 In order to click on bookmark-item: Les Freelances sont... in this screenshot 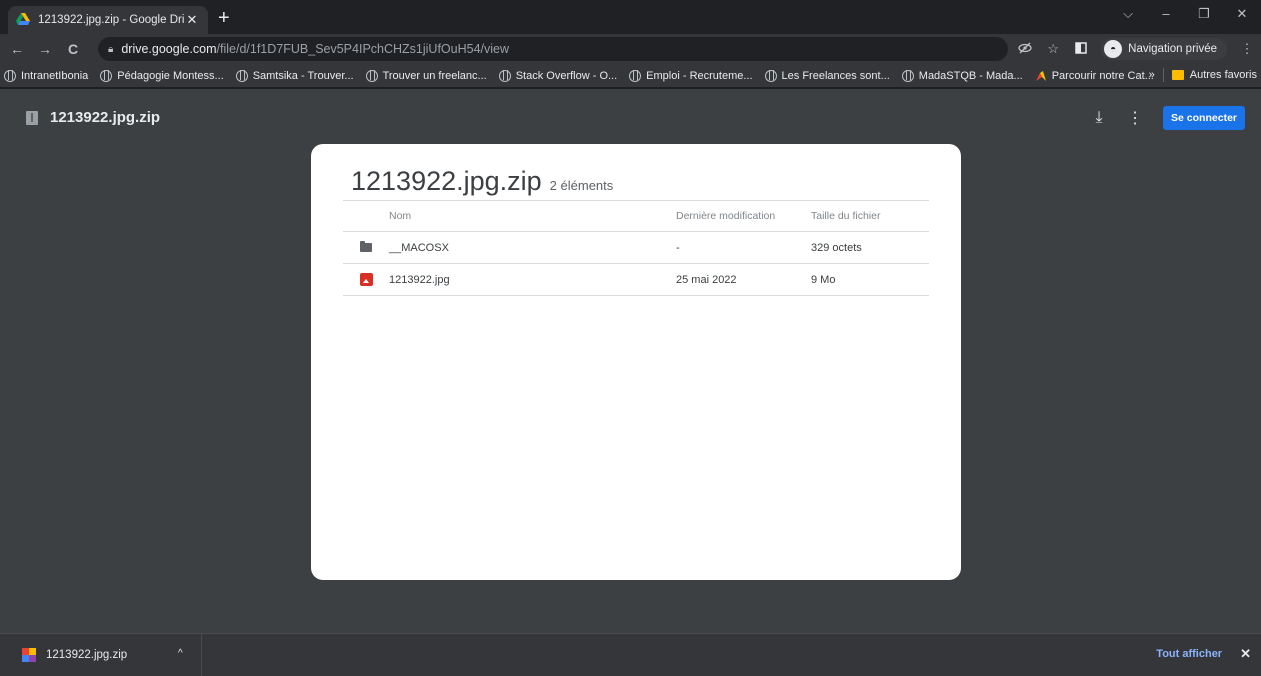, I will do `click(827, 75)`.